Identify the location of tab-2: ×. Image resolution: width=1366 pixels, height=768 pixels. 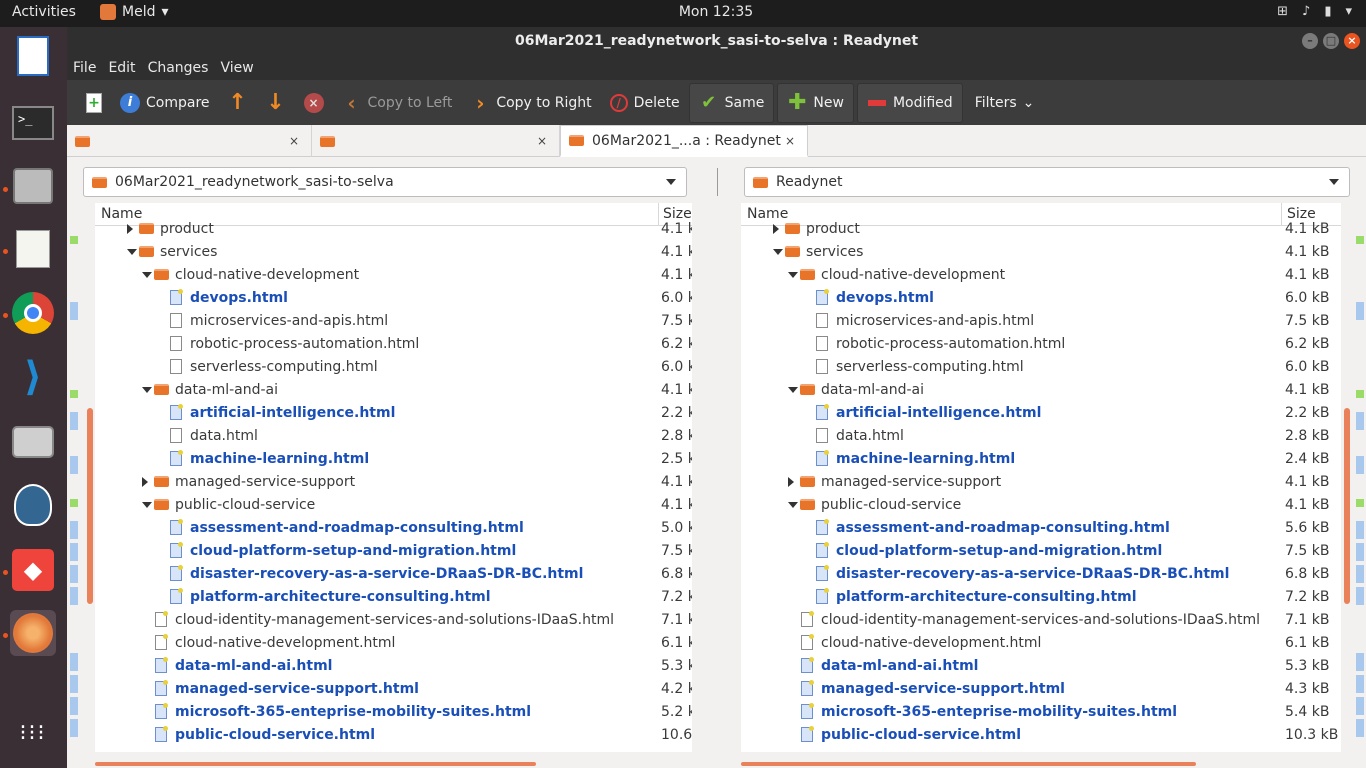
(436, 141).